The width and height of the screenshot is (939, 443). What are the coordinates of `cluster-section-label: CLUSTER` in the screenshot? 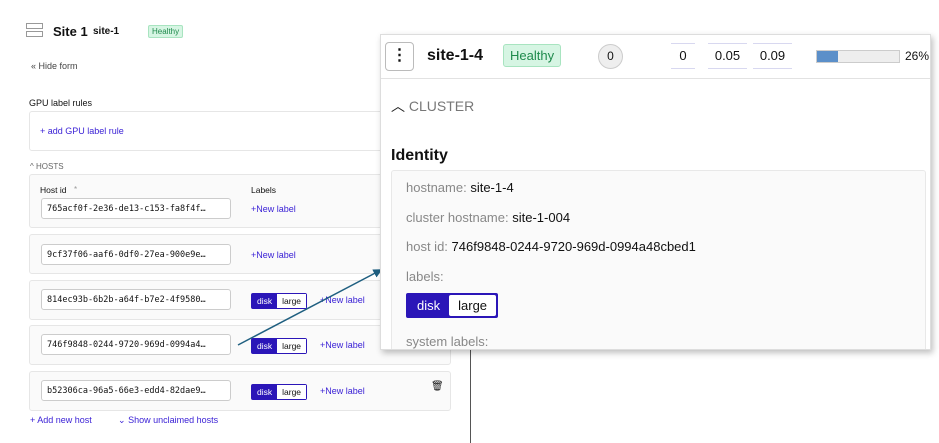 It's located at (441, 106).